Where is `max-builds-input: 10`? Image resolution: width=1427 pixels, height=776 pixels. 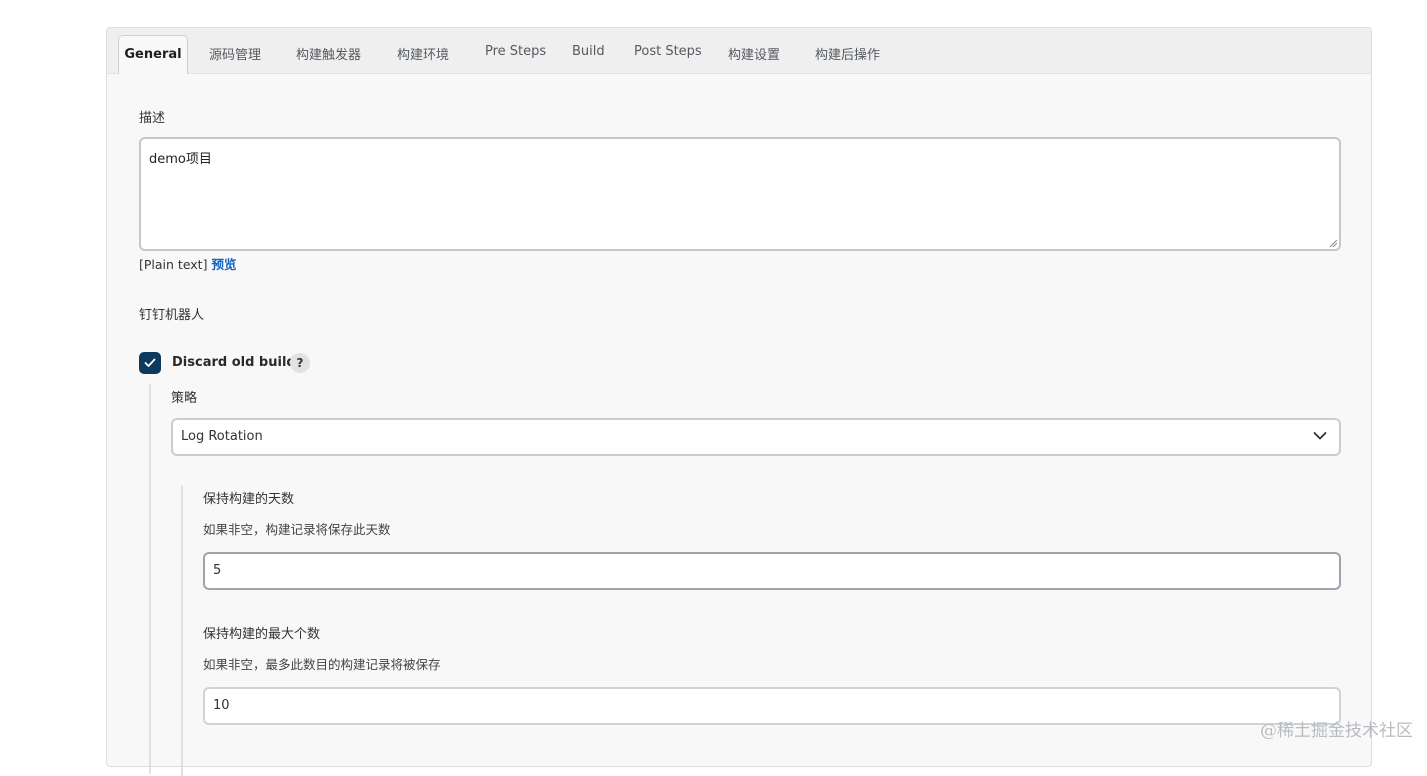 max-builds-input: 10 is located at coordinates (772, 706).